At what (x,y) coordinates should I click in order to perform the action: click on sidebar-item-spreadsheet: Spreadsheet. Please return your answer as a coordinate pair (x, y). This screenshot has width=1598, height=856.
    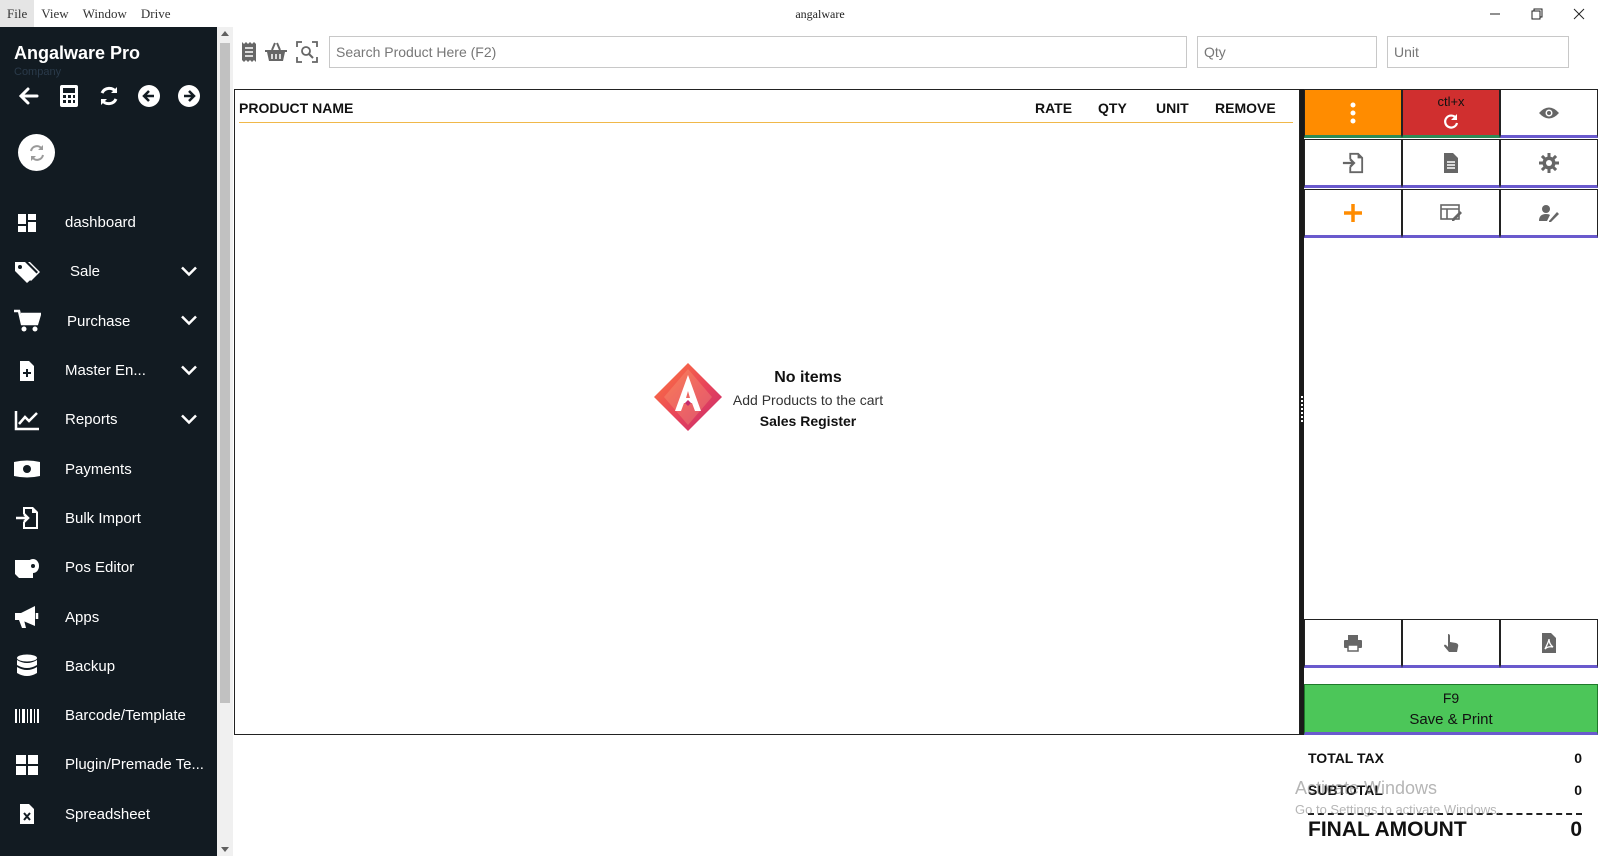
    Looking at the image, I should click on (108, 814).